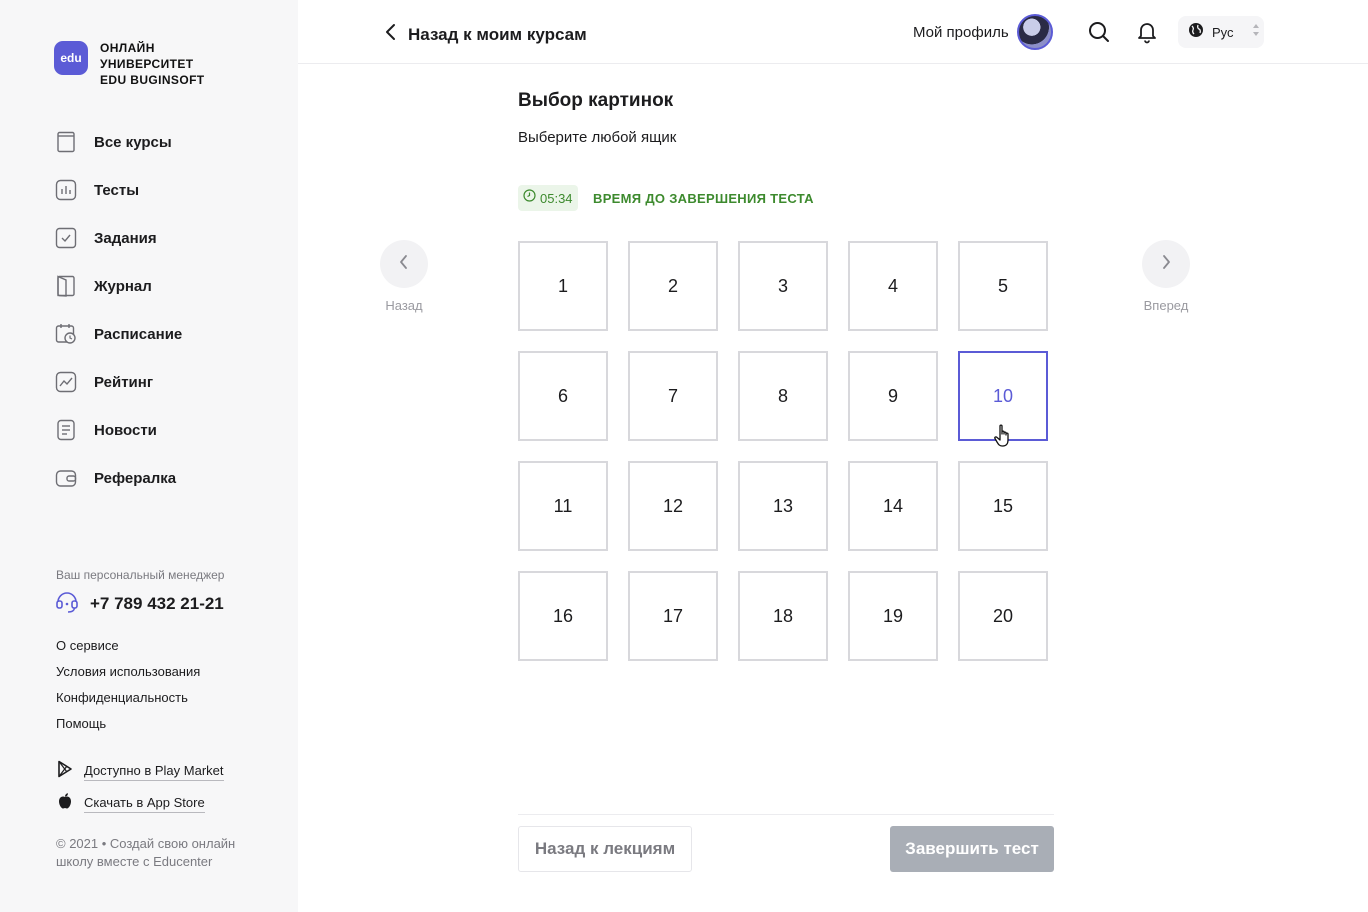 This screenshot has height=912, width=1368. What do you see at coordinates (833, 32) in the screenshot?
I see `top-header: Назад к моим курсам Мой профиль Рус` at bounding box center [833, 32].